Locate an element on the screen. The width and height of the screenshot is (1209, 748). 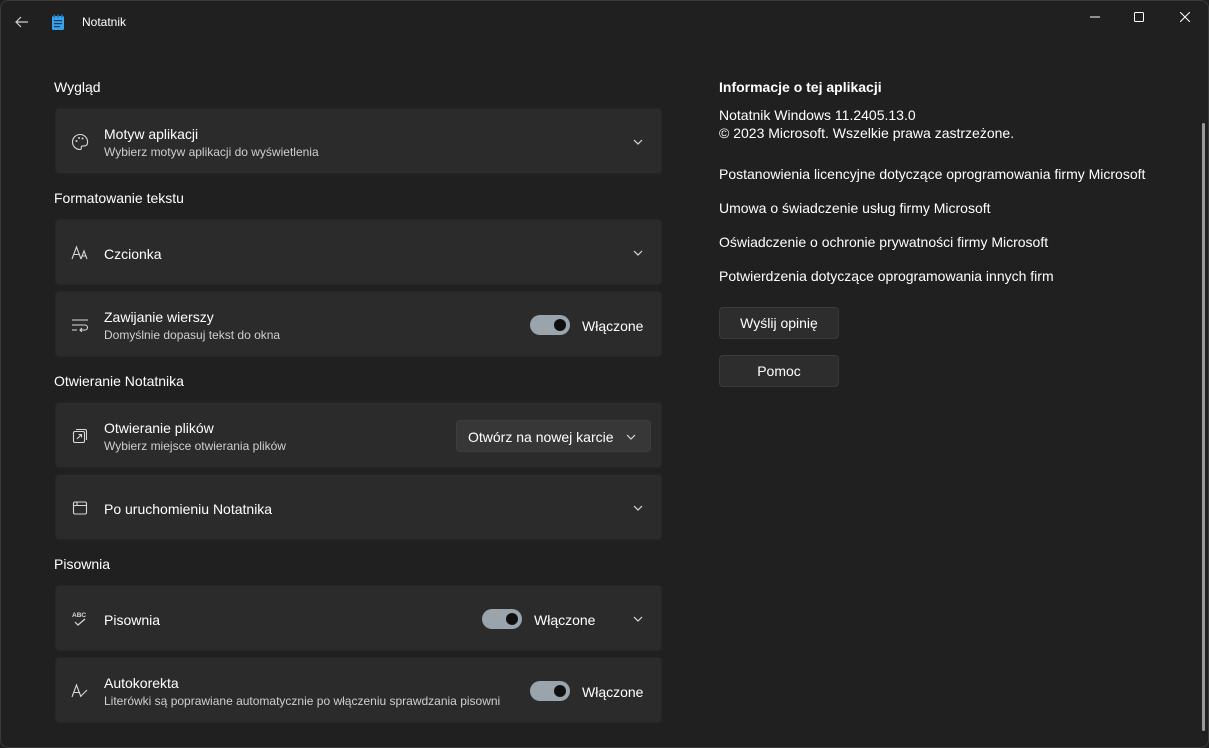
spellcheck-card: ABC Pisownia Włączone is located at coordinates (358, 618).